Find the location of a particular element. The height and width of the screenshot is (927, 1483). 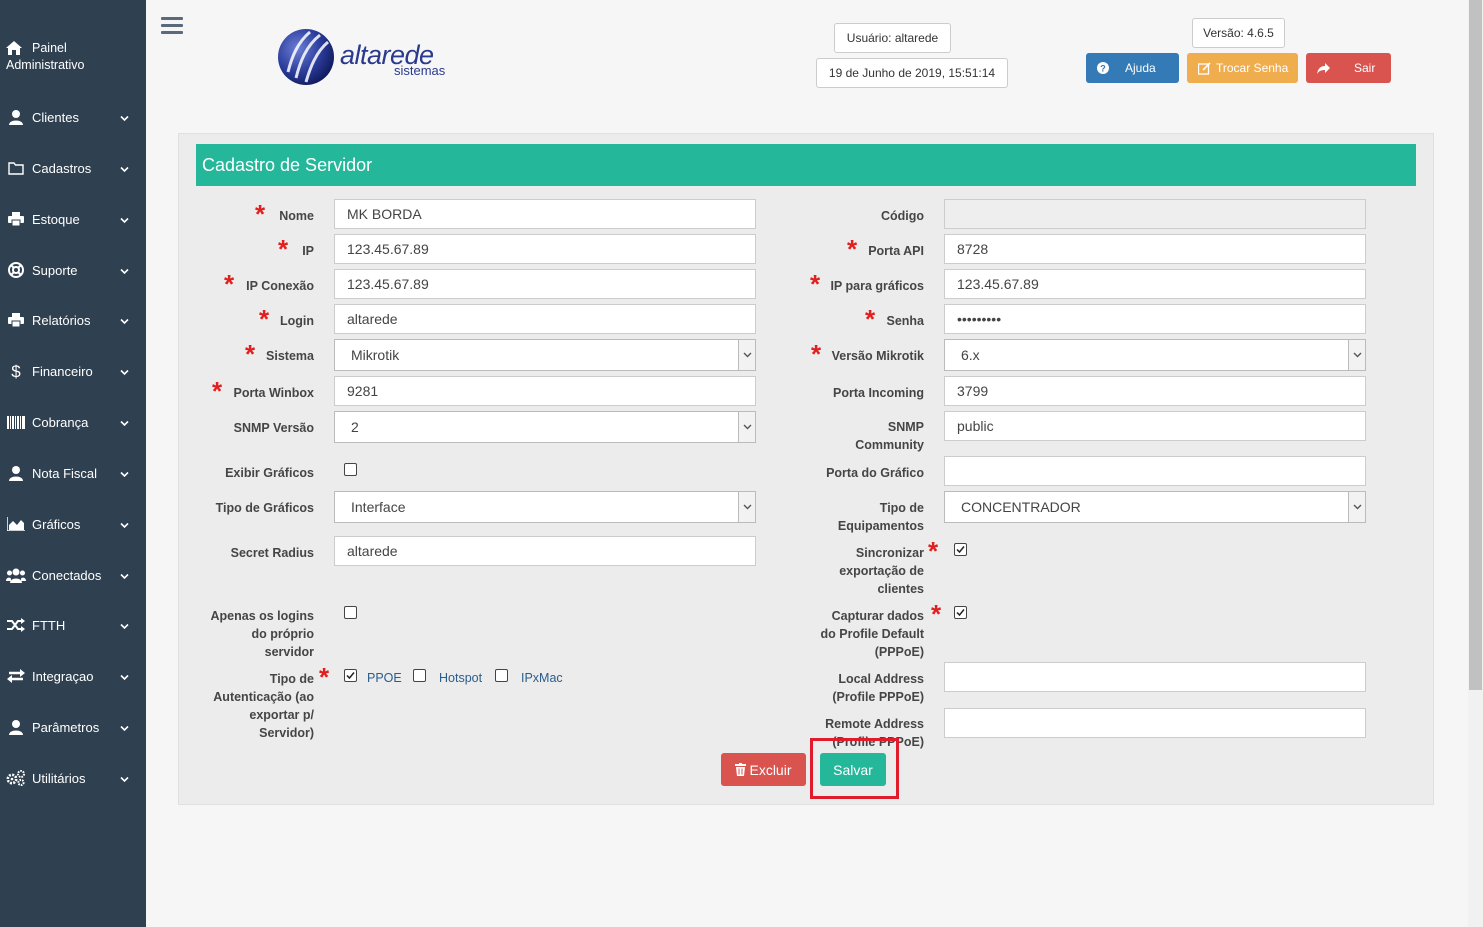

sidebar-item-label: Estoque is located at coordinates (56, 219).